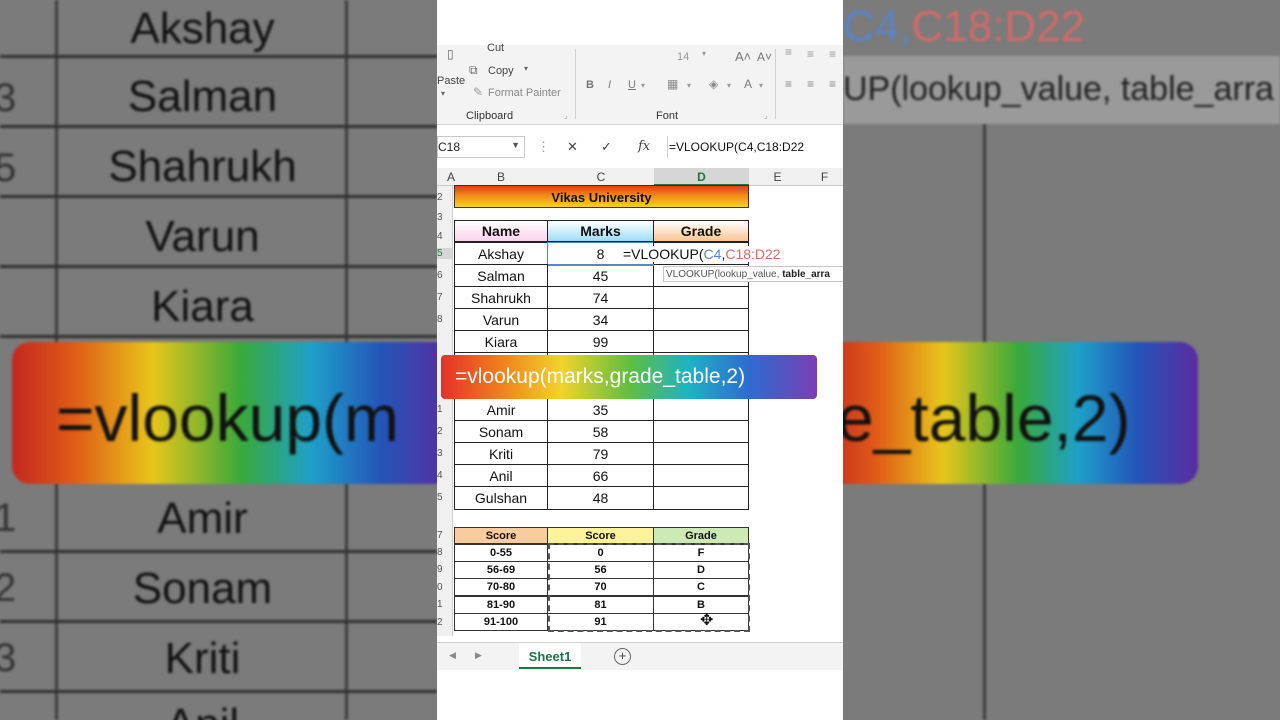  Describe the element at coordinates (743, 56) in the screenshot. I see `increase-font-icon: A˄` at that location.